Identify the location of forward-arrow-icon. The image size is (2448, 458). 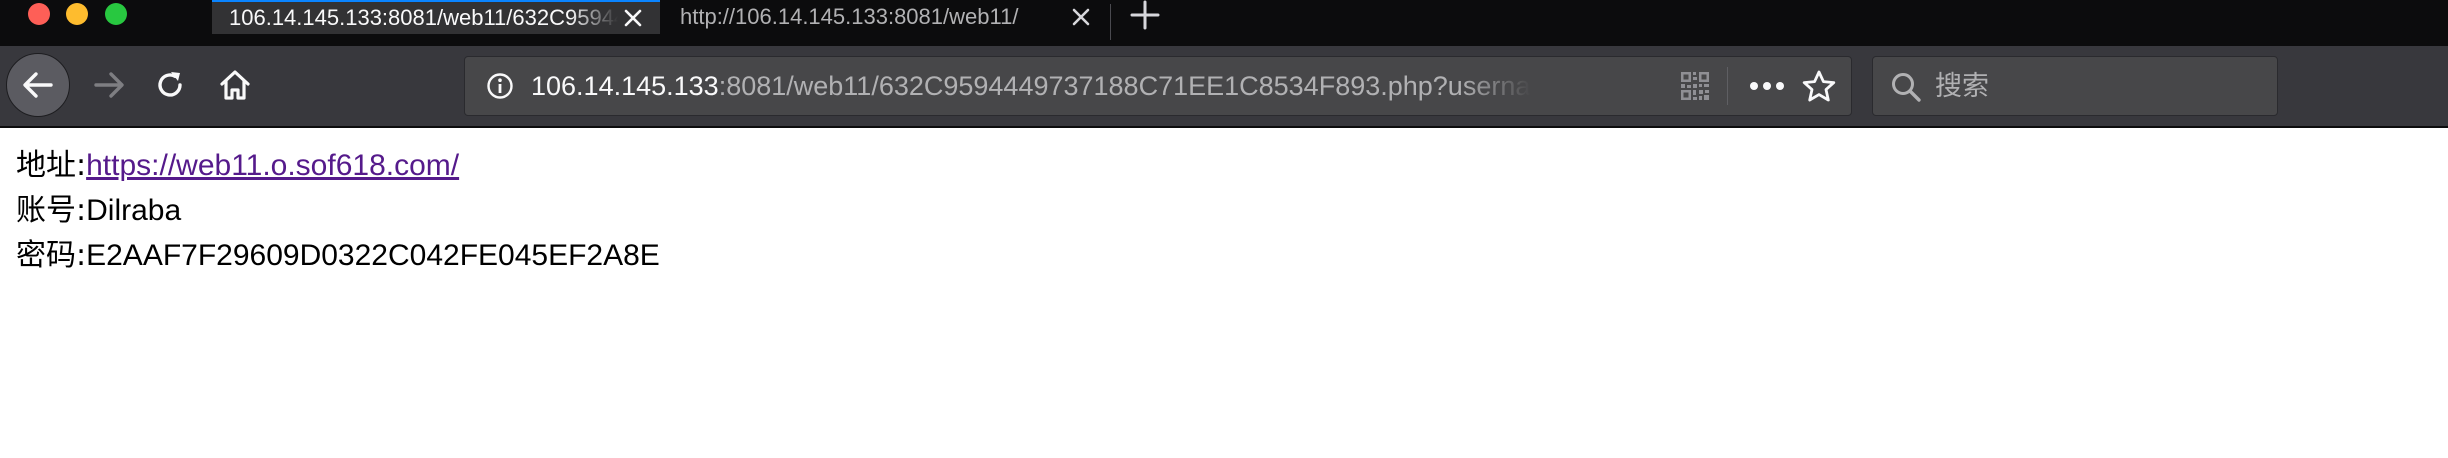
(109, 85).